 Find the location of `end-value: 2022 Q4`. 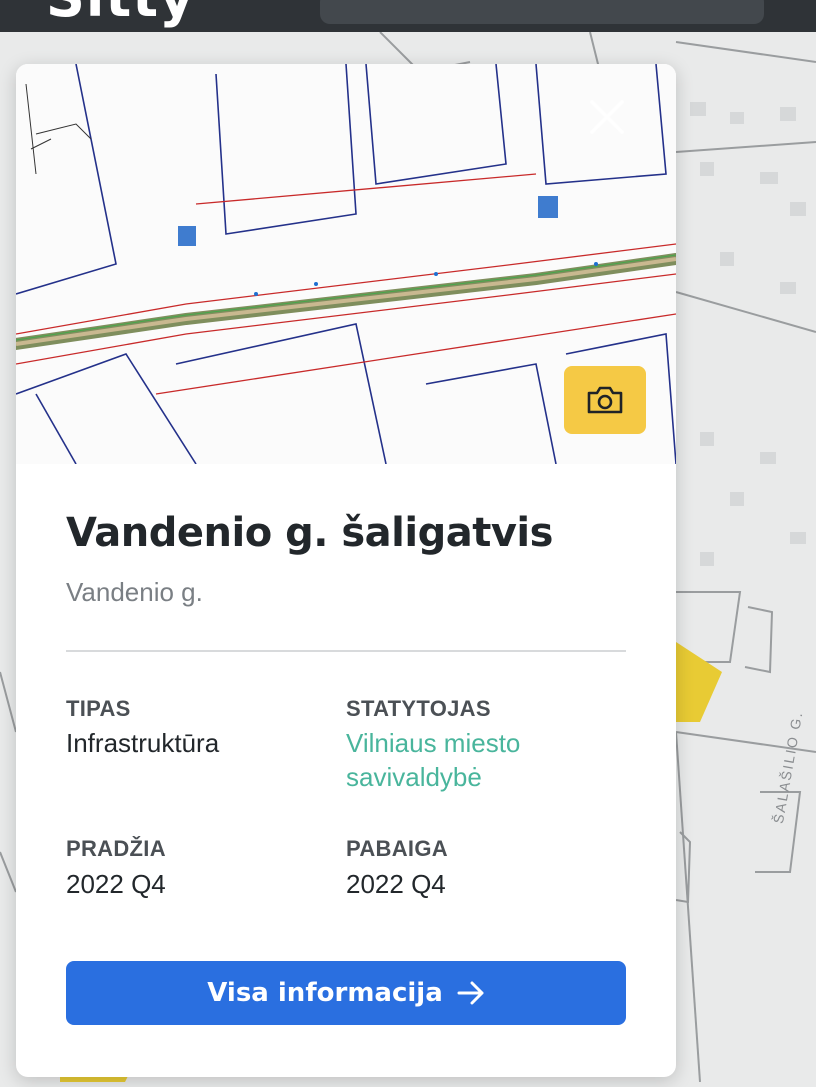

end-value: 2022 Q4 is located at coordinates (396, 884).